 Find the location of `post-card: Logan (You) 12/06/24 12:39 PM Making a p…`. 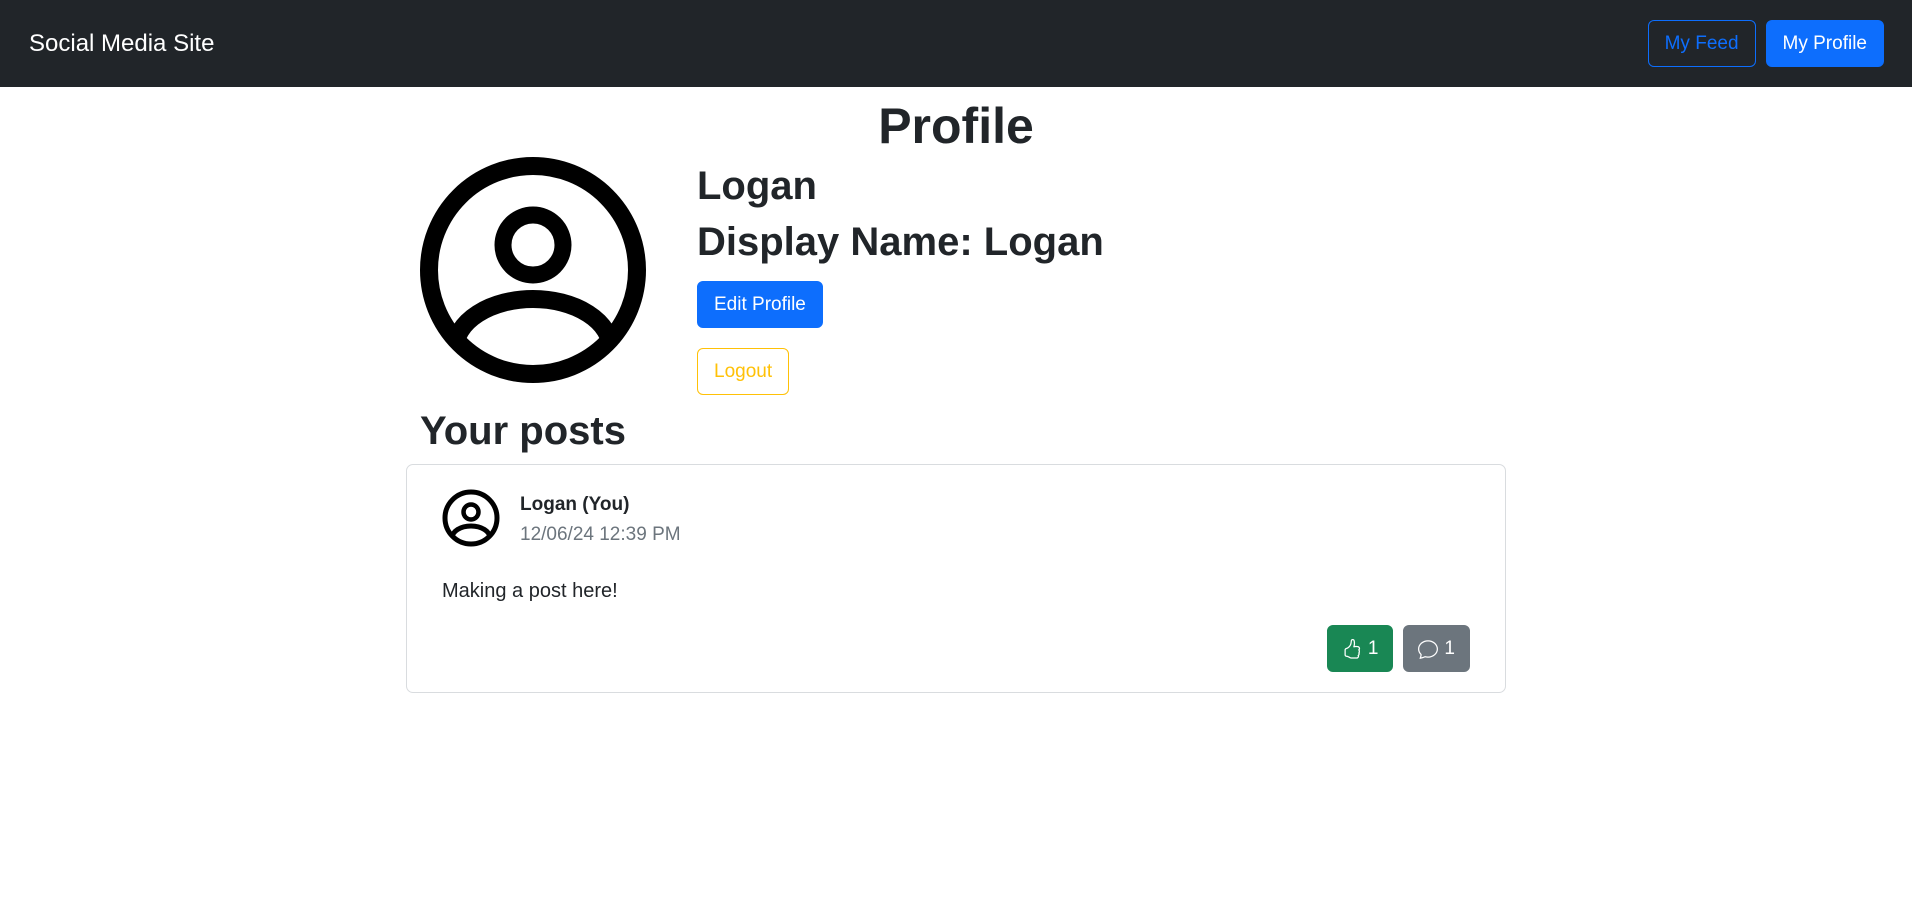

post-card: Logan (You) 12/06/24 12:39 PM Making a p… is located at coordinates (956, 578).